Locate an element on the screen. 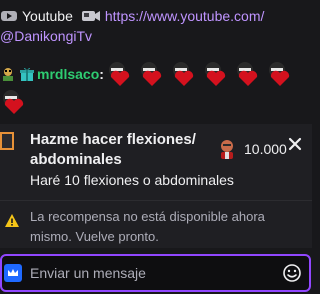 The height and width of the screenshot is (294, 320). reward-cost: 10.000 is located at coordinates (251, 149).